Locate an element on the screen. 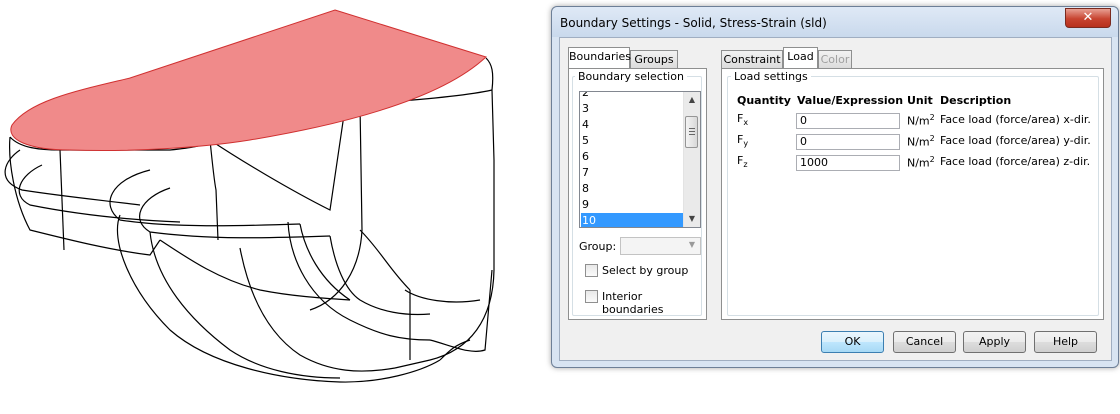 The width and height of the screenshot is (1120, 414). group-label: Group: is located at coordinates (598, 246).